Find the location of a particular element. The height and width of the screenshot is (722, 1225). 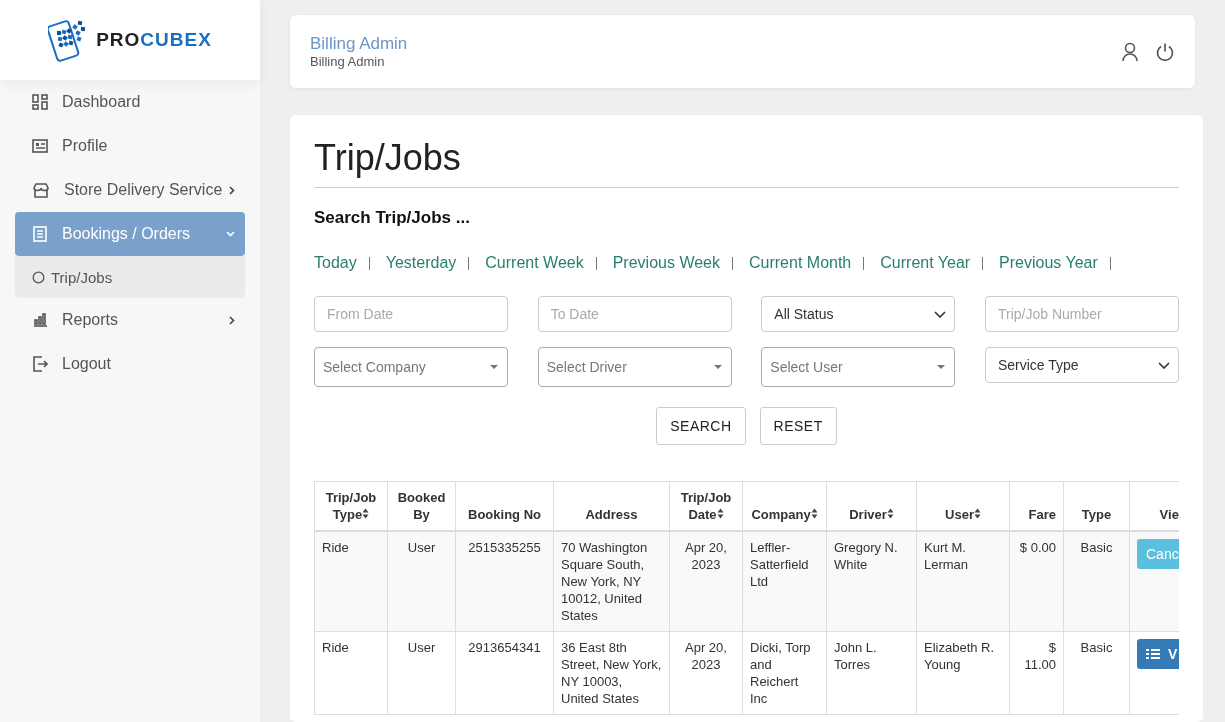

date-range-link: Current Month is located at coordinates (800, 263).